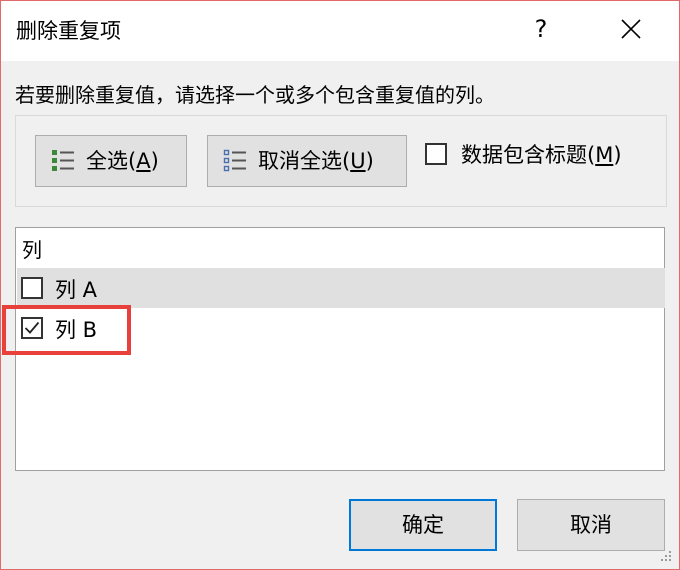 The image size is (680, 570). I want to click on help-button: ?, so click(541, 29).